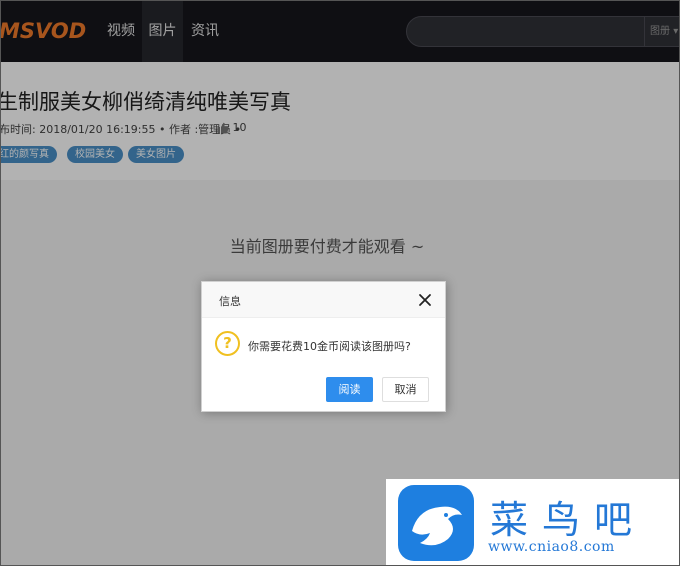 The width and height of the screenshot is (680, 566). I want to click on question-icon: ?, so click(227, 343).